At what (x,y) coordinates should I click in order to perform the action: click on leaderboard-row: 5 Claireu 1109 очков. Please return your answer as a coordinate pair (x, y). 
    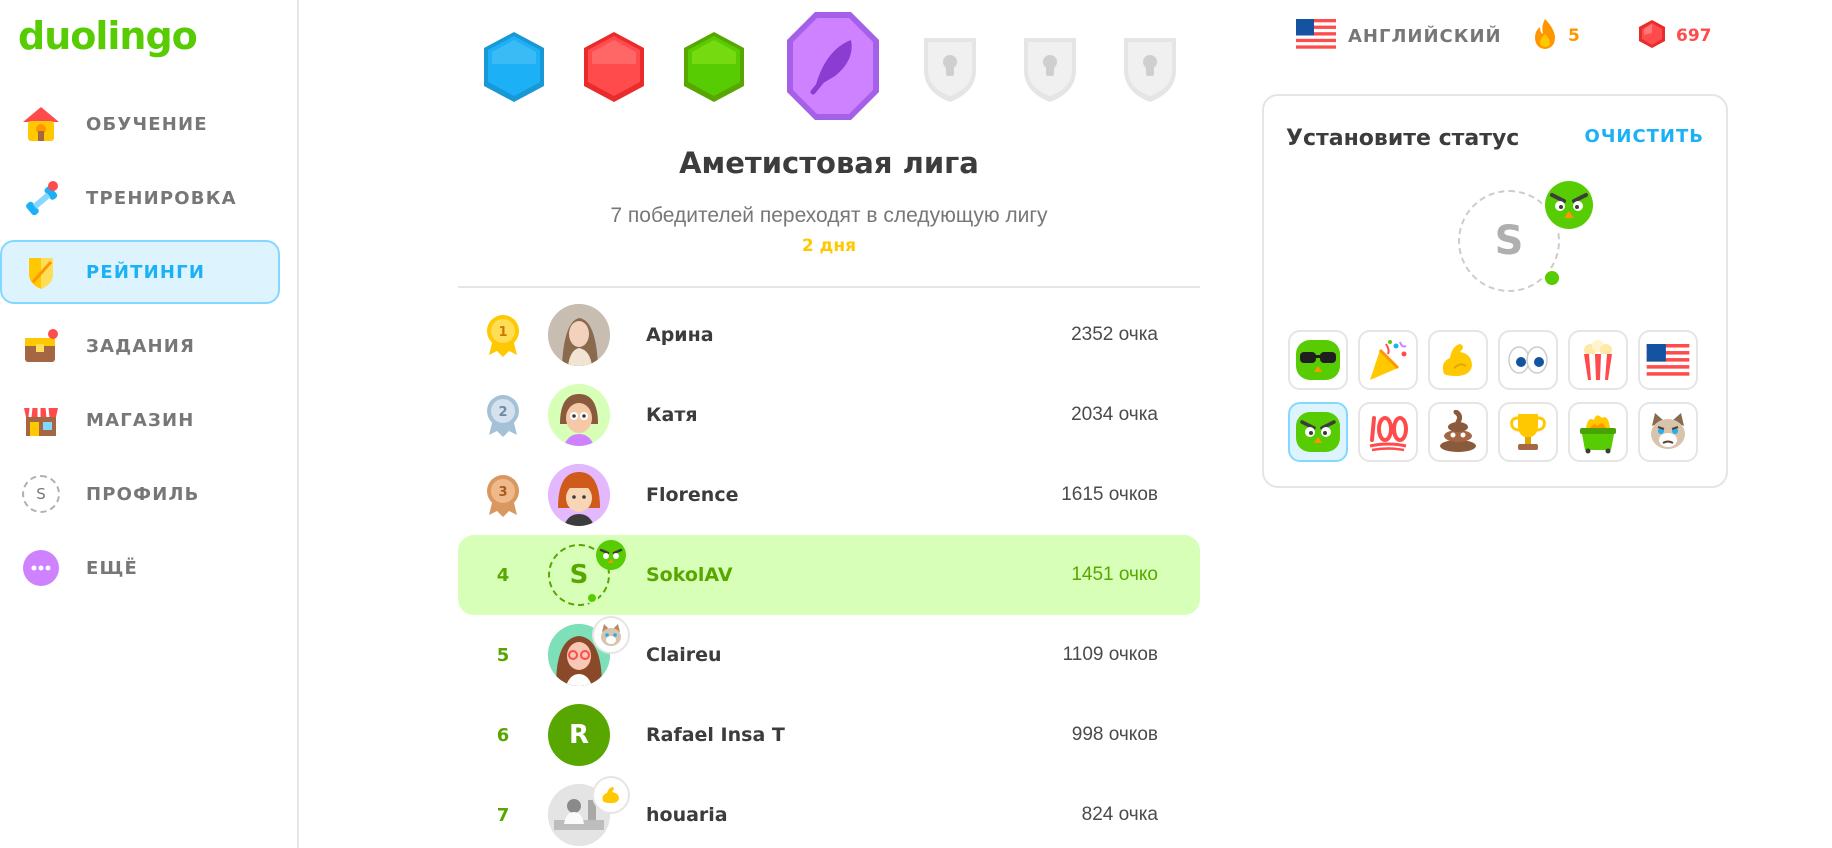
    Looking at the image, I should click on (829, 655).